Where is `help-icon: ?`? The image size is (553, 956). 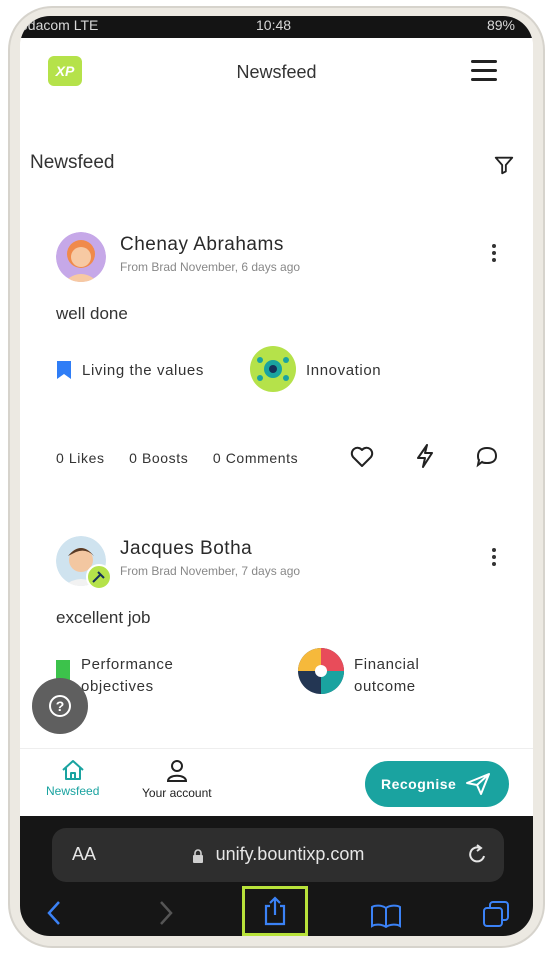 help-icon: ? is located at coordinates (60, 706).